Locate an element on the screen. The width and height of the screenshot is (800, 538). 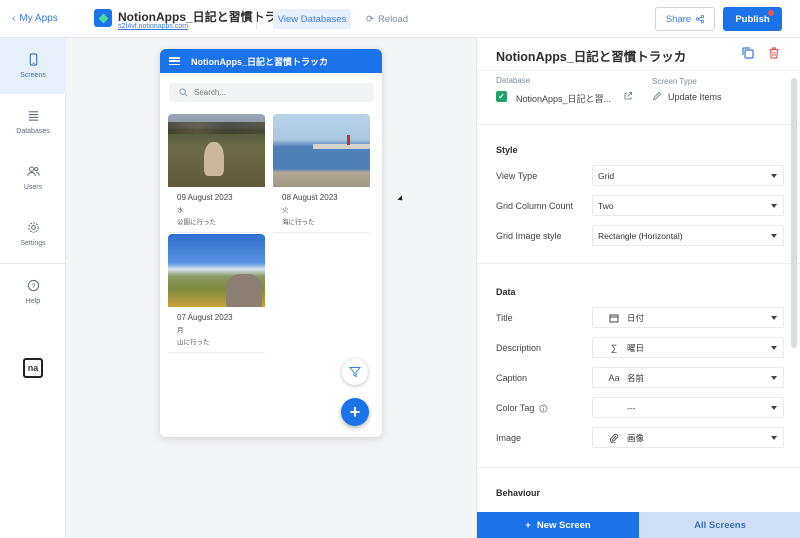
external-link-icon is located at coordinates (628, 96).